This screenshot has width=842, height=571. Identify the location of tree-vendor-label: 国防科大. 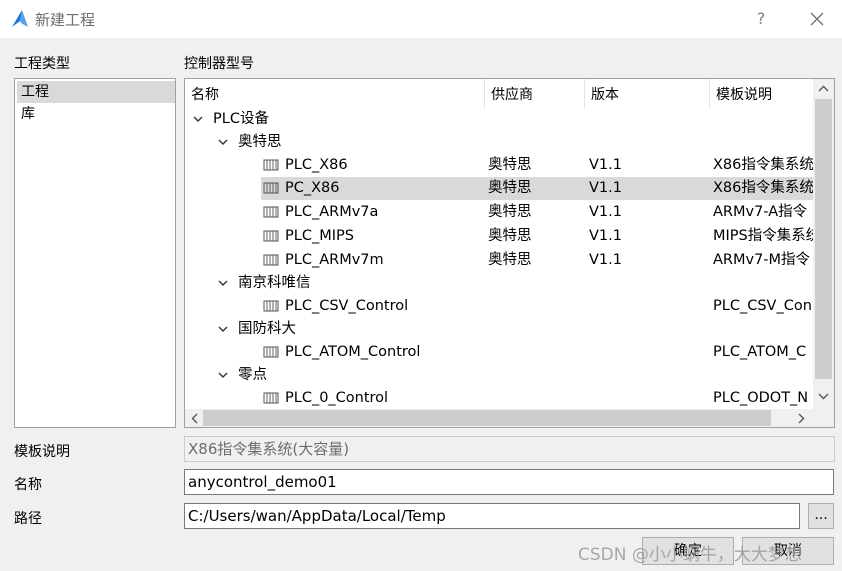
(267, 329).